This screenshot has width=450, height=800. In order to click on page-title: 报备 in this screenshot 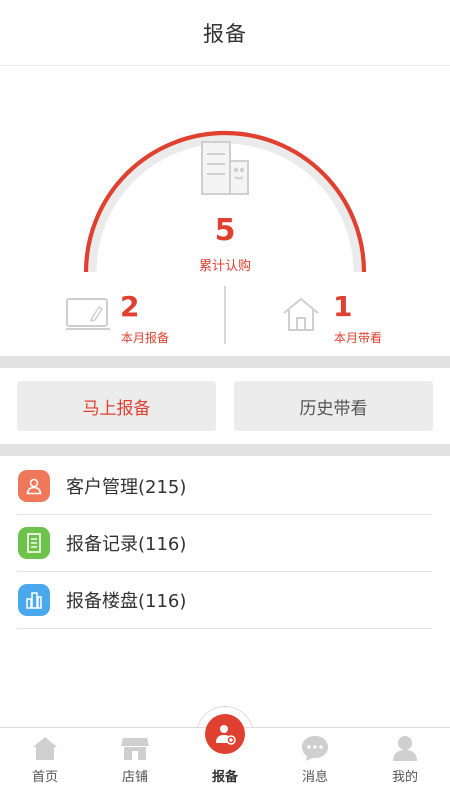, I will do `click(225, 33)`.